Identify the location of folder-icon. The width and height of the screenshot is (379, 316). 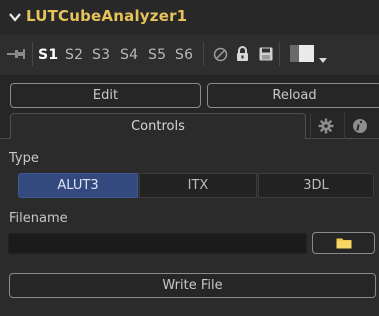
(343, 243).